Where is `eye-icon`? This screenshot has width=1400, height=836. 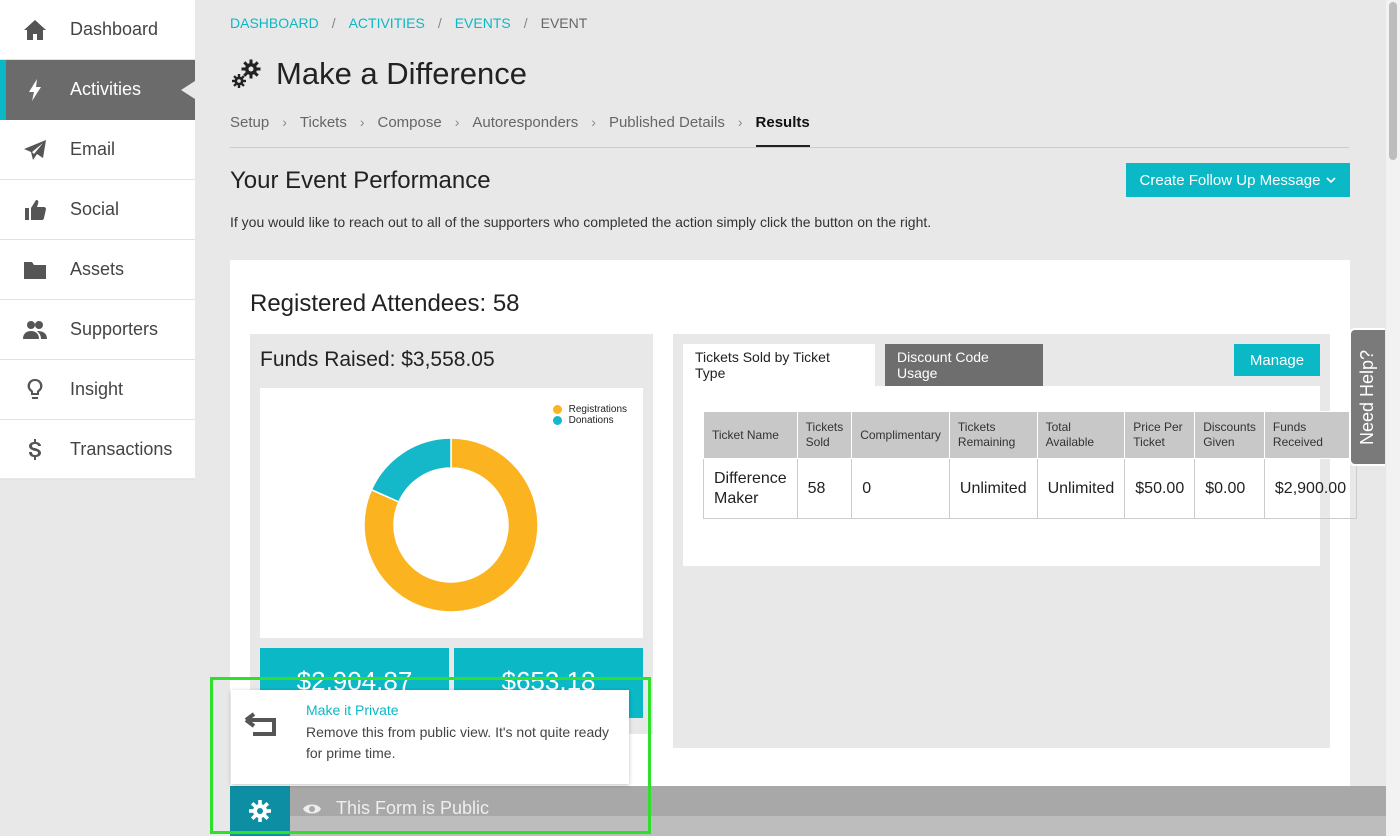 eye-icon is located at coordinates (312, 808).